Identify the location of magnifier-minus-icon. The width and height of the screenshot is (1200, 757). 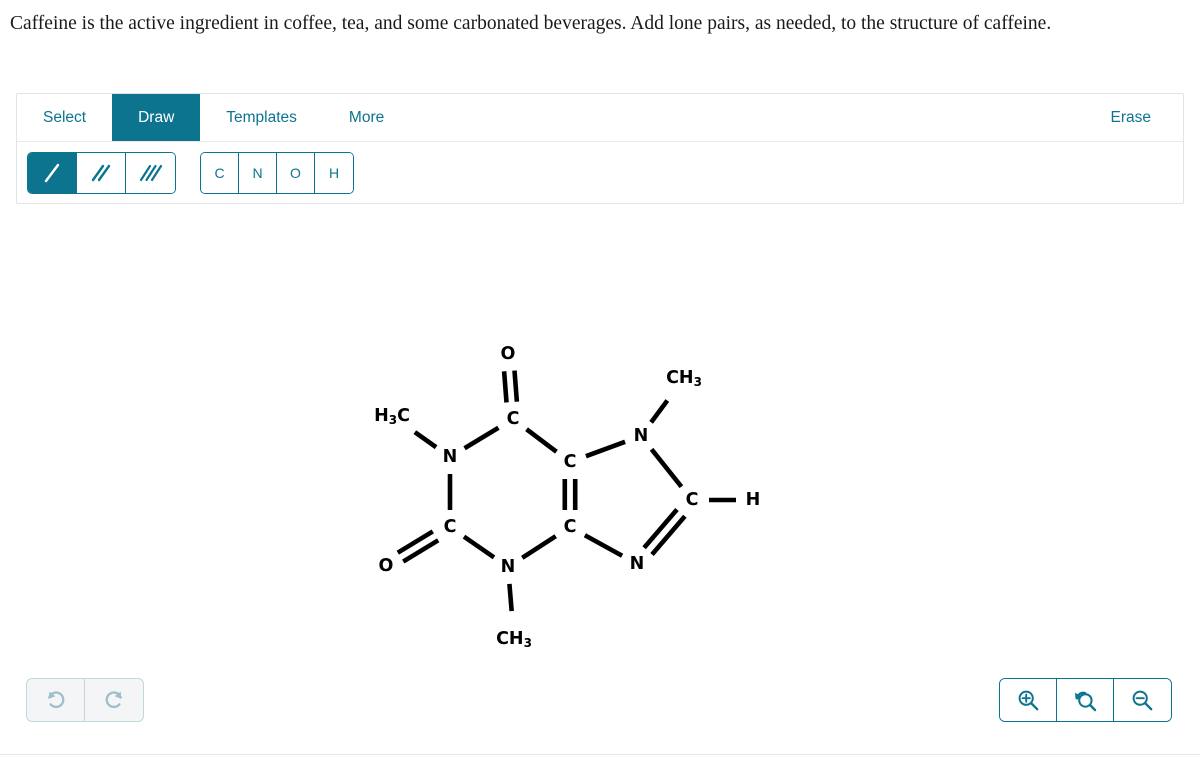
(1142, 700).